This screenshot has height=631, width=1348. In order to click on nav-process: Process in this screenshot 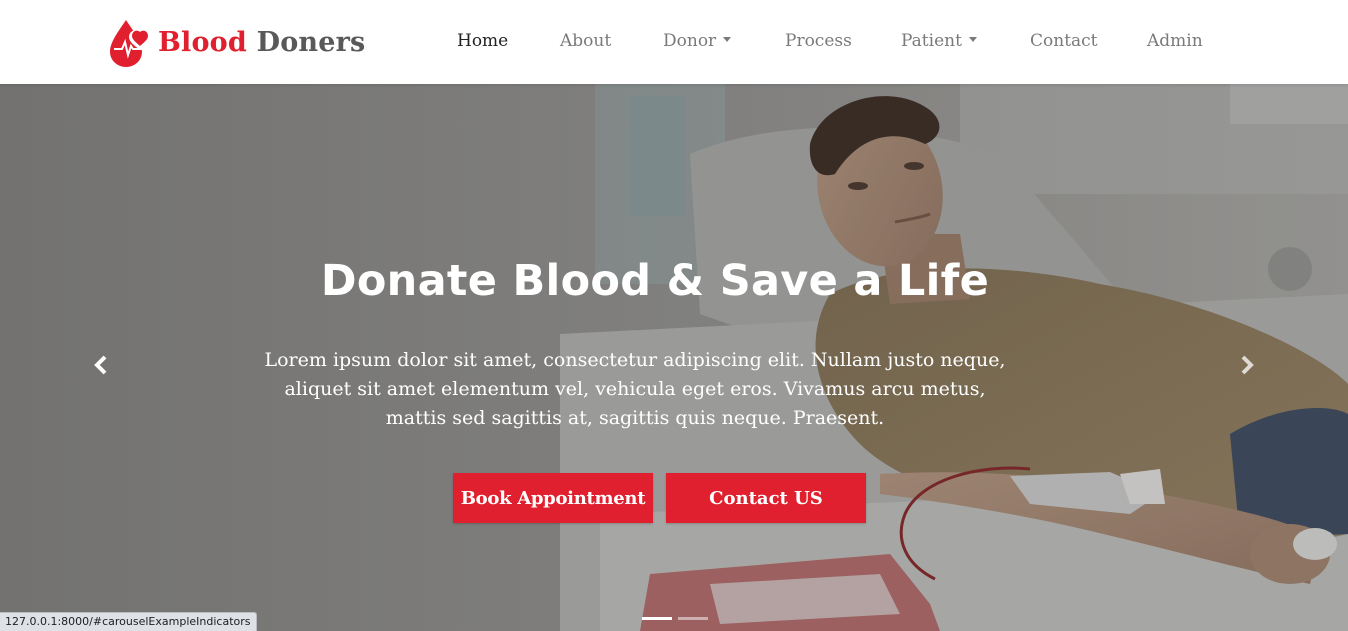, I will do `click(818, 41)`.